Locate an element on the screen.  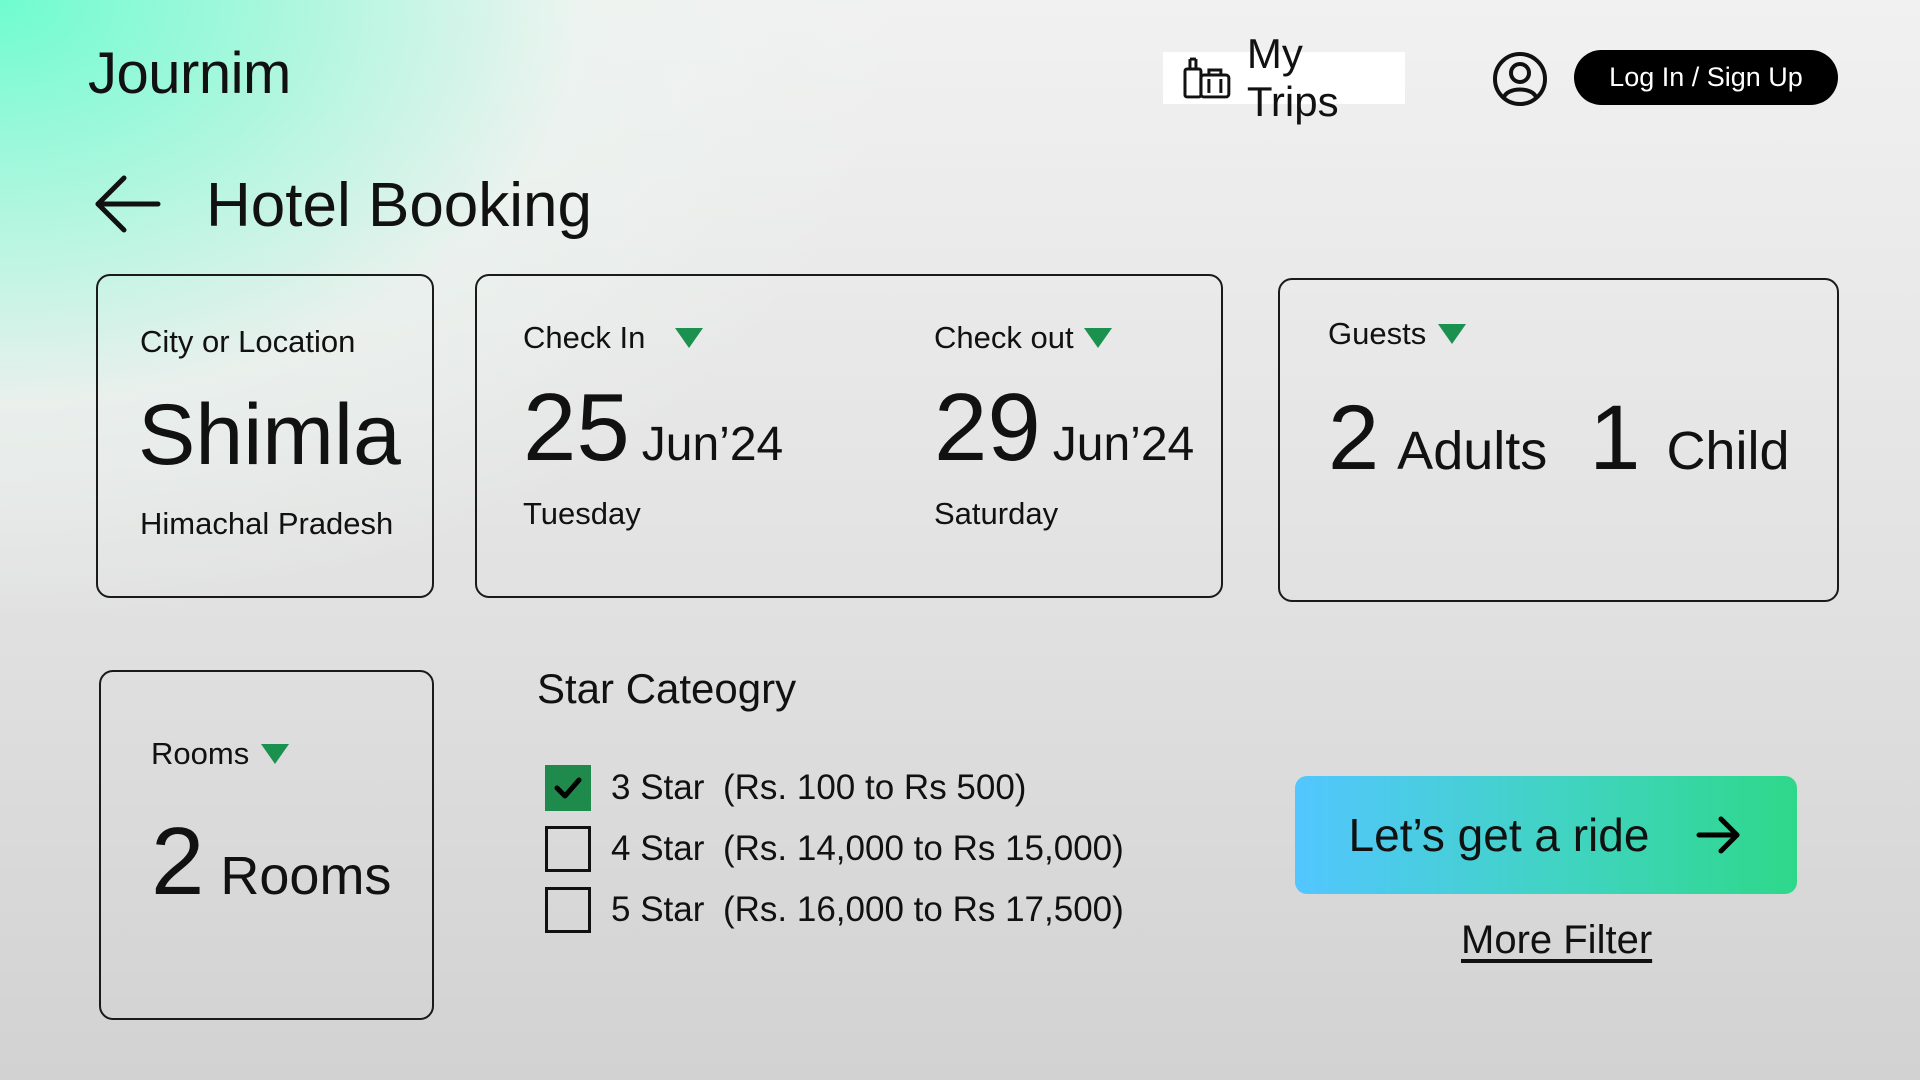
adults-label: Adults is located at coordinates (1472, 451).